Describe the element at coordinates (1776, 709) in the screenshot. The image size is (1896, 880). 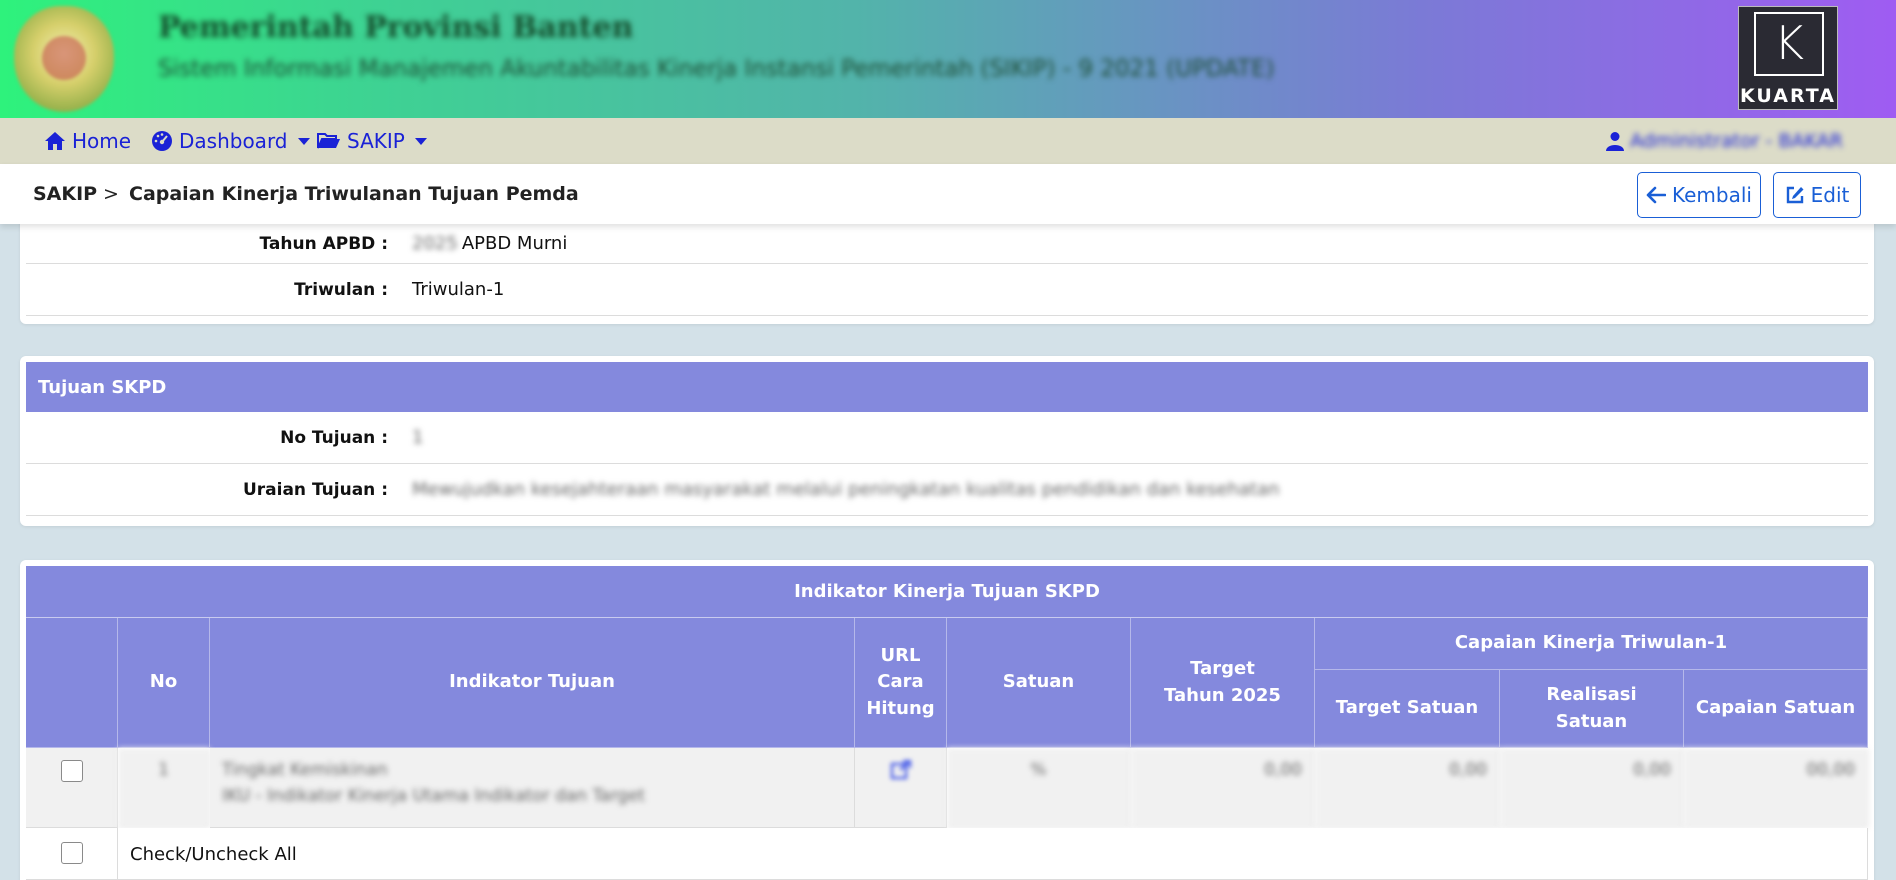
I see `col-capaian-satuan: Capaian Satuan` at that location.